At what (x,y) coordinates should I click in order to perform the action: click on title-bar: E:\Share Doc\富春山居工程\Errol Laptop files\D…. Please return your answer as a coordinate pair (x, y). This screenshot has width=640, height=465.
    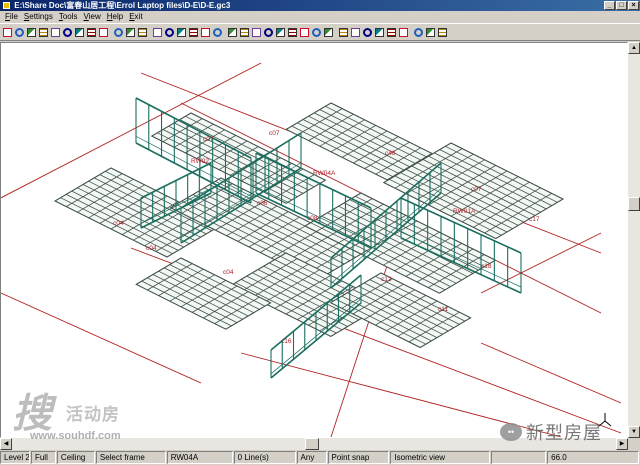
    Looking at the image, I should click on (320, 5).